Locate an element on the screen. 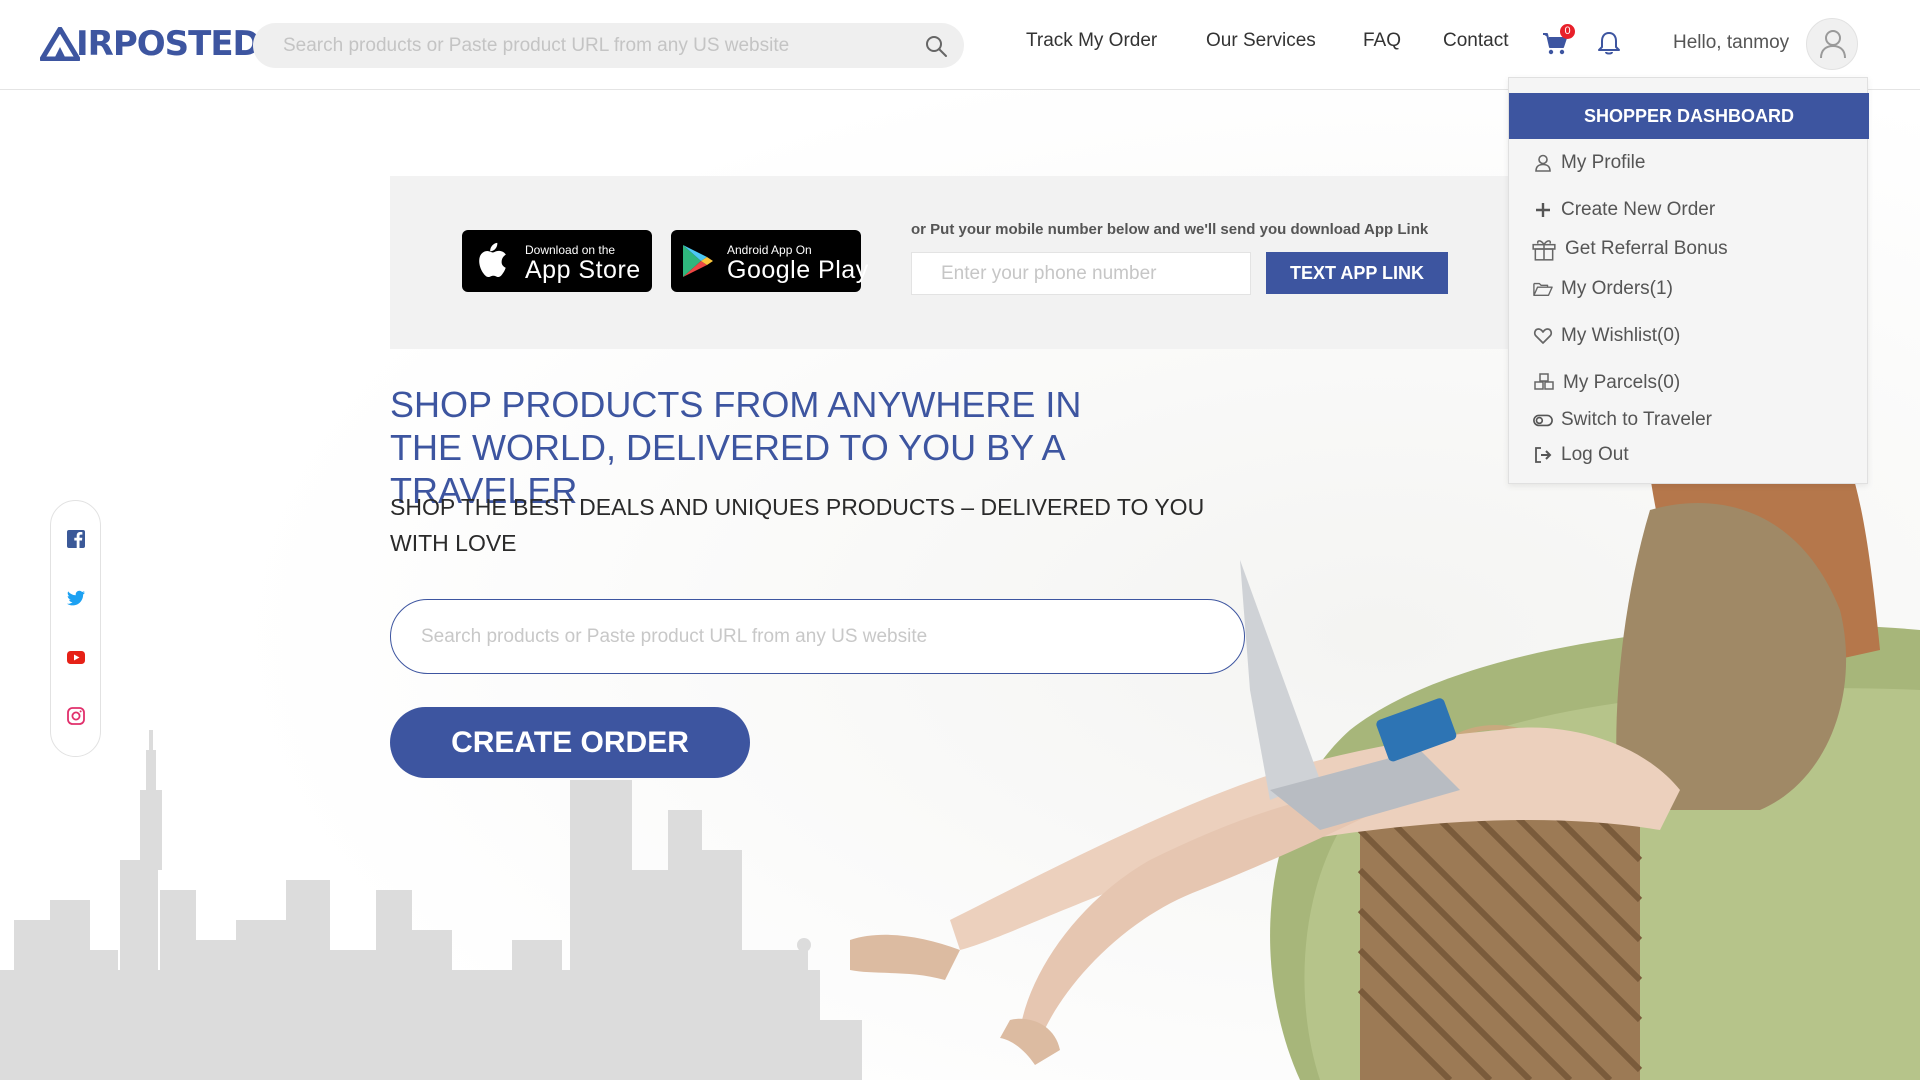 This screenshot has height=1080, width=1920. menu-my-orders: My Orders(1) is located at coordinates (1603, 289).